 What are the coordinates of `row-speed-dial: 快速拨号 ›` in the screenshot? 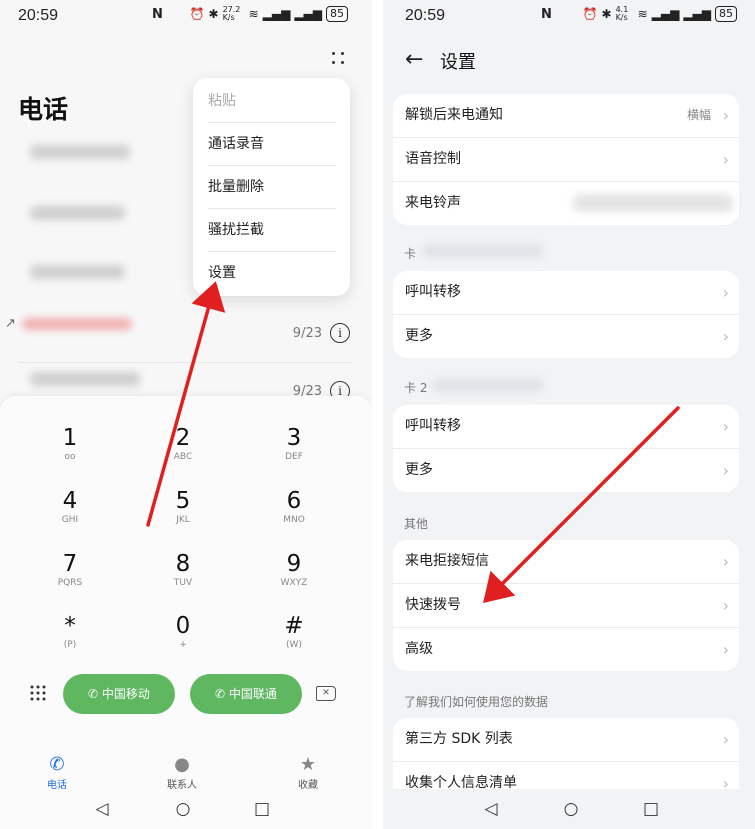 It's located at (566, 606).